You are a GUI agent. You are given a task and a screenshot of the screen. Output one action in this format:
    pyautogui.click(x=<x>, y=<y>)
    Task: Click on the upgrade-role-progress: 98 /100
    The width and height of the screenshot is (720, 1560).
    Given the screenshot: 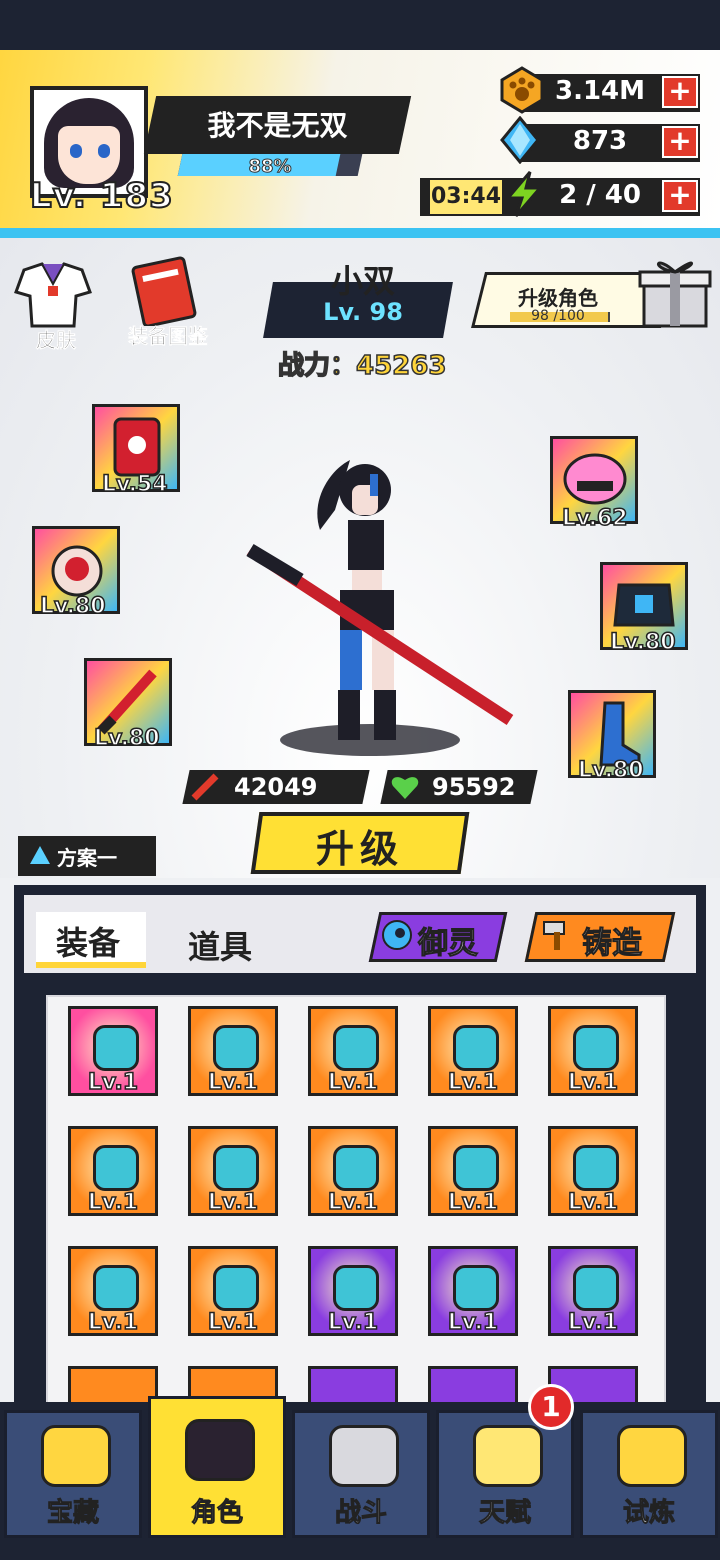 What is the action you would take?
    pyautogui.click(x=558, y=316)
    